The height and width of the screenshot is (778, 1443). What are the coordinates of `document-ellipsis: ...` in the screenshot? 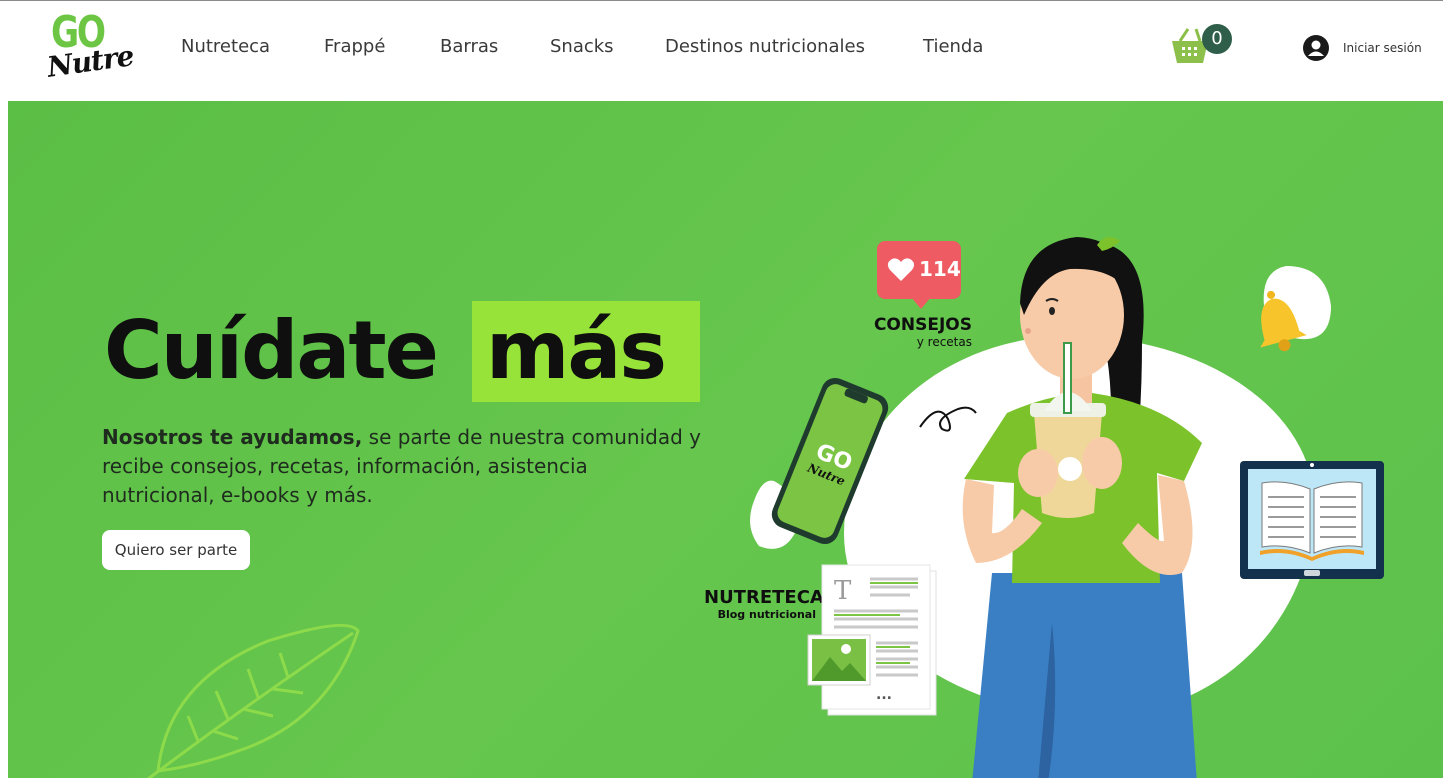 It's located at (884, 695).